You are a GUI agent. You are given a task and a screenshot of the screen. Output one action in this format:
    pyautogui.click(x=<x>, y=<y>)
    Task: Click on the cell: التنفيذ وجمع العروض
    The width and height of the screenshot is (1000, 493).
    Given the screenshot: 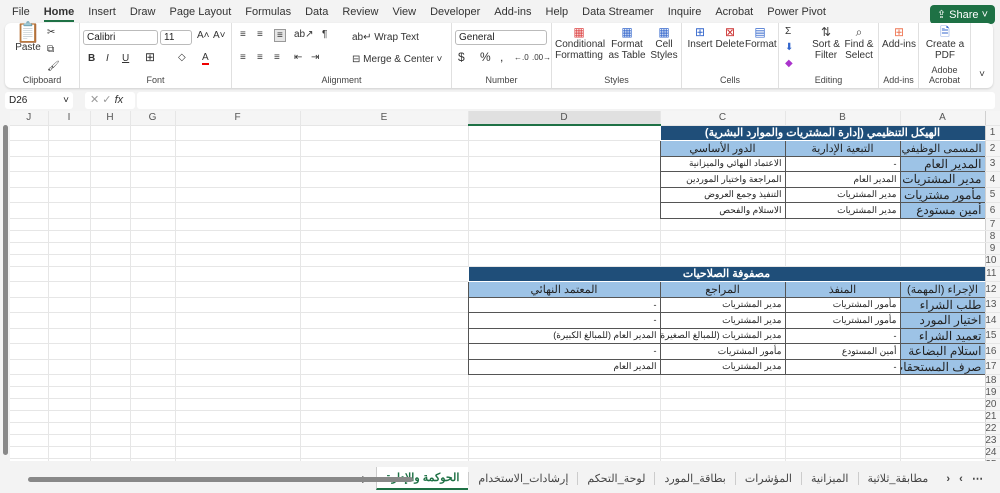 What is the action you would take?
    pyautogui.click(x=722, y=194)
    